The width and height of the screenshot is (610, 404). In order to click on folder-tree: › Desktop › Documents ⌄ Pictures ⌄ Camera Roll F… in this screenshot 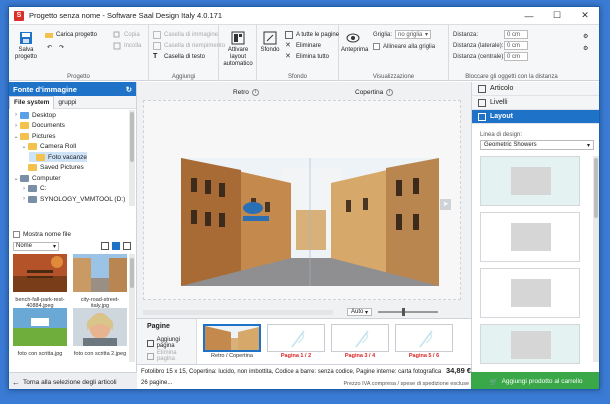, I will do `click(68, 158)`.